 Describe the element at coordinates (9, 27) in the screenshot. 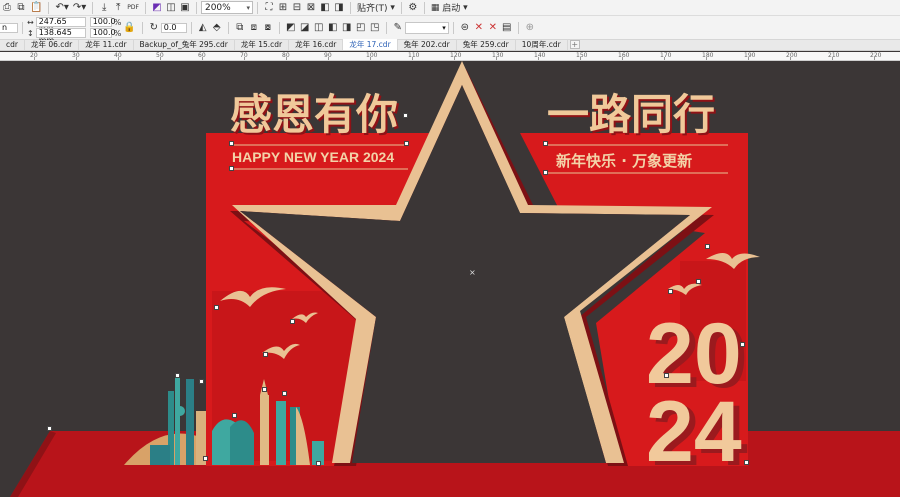

I see `object-position-field: n` at that location.